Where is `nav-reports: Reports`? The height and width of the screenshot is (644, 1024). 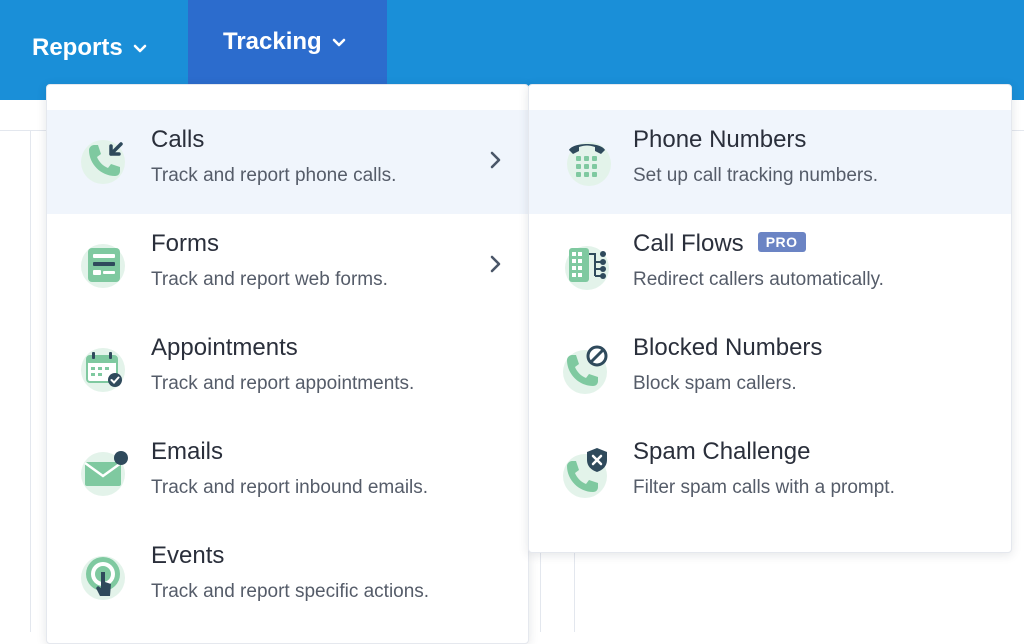
nav-reports: Reports is located at coordinates (94, 48).